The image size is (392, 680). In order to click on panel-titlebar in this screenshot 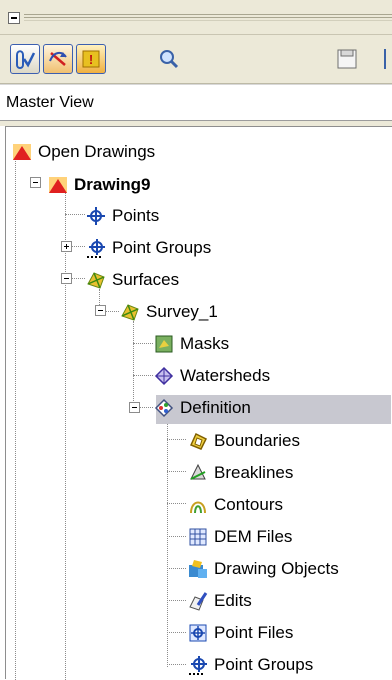, I will do `click(196, 17)`.